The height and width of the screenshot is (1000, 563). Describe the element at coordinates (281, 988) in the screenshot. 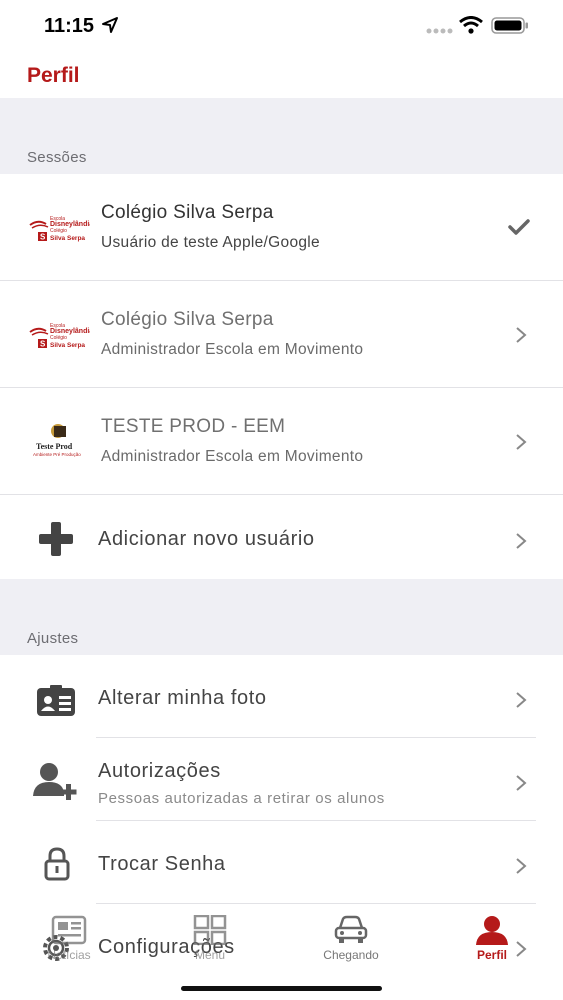

I see `home-indicator` at that location.